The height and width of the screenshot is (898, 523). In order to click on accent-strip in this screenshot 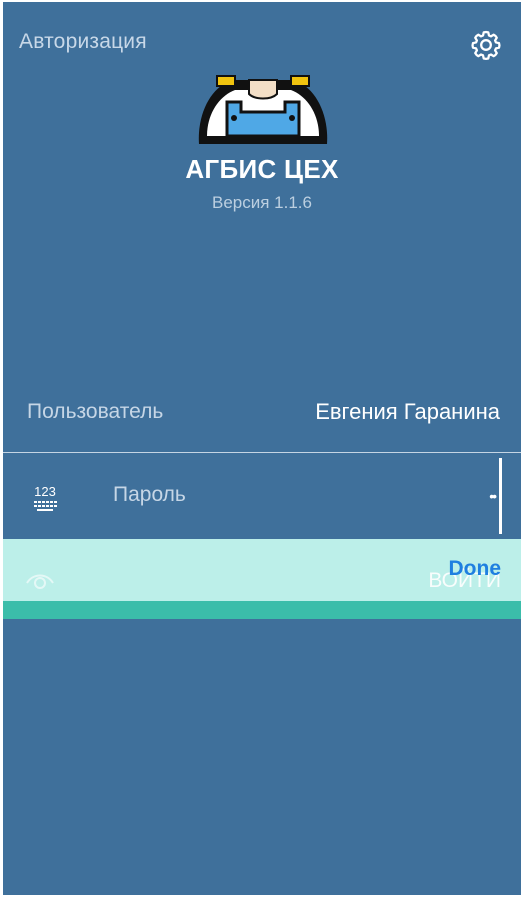, I will do `click(262, 610)`.